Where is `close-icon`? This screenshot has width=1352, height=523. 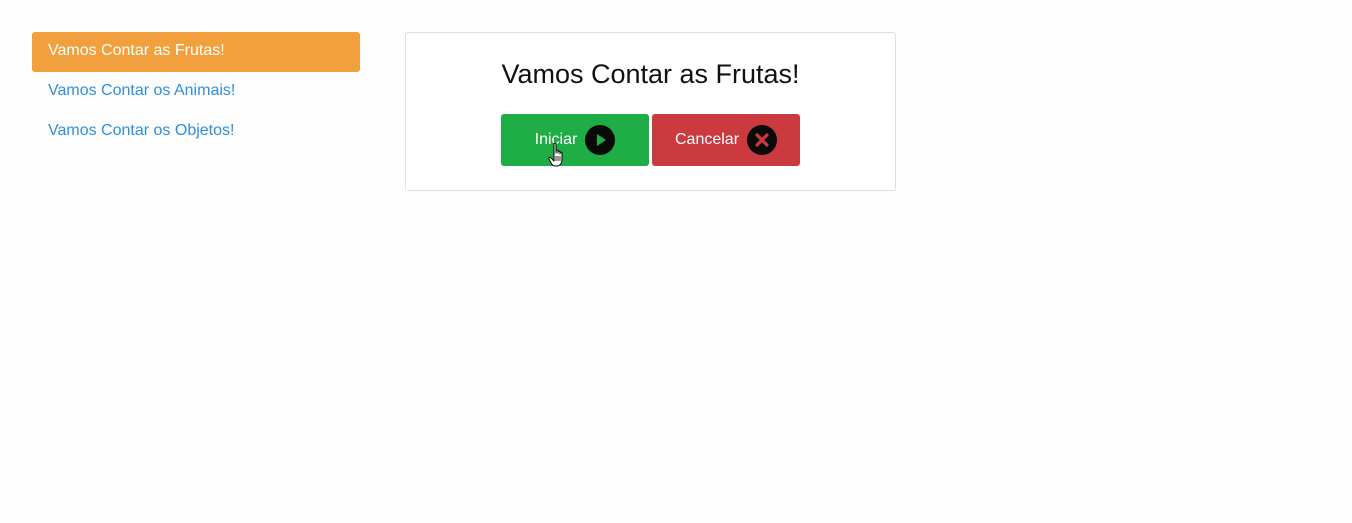
close-icon is located at coordinates (762, 140).